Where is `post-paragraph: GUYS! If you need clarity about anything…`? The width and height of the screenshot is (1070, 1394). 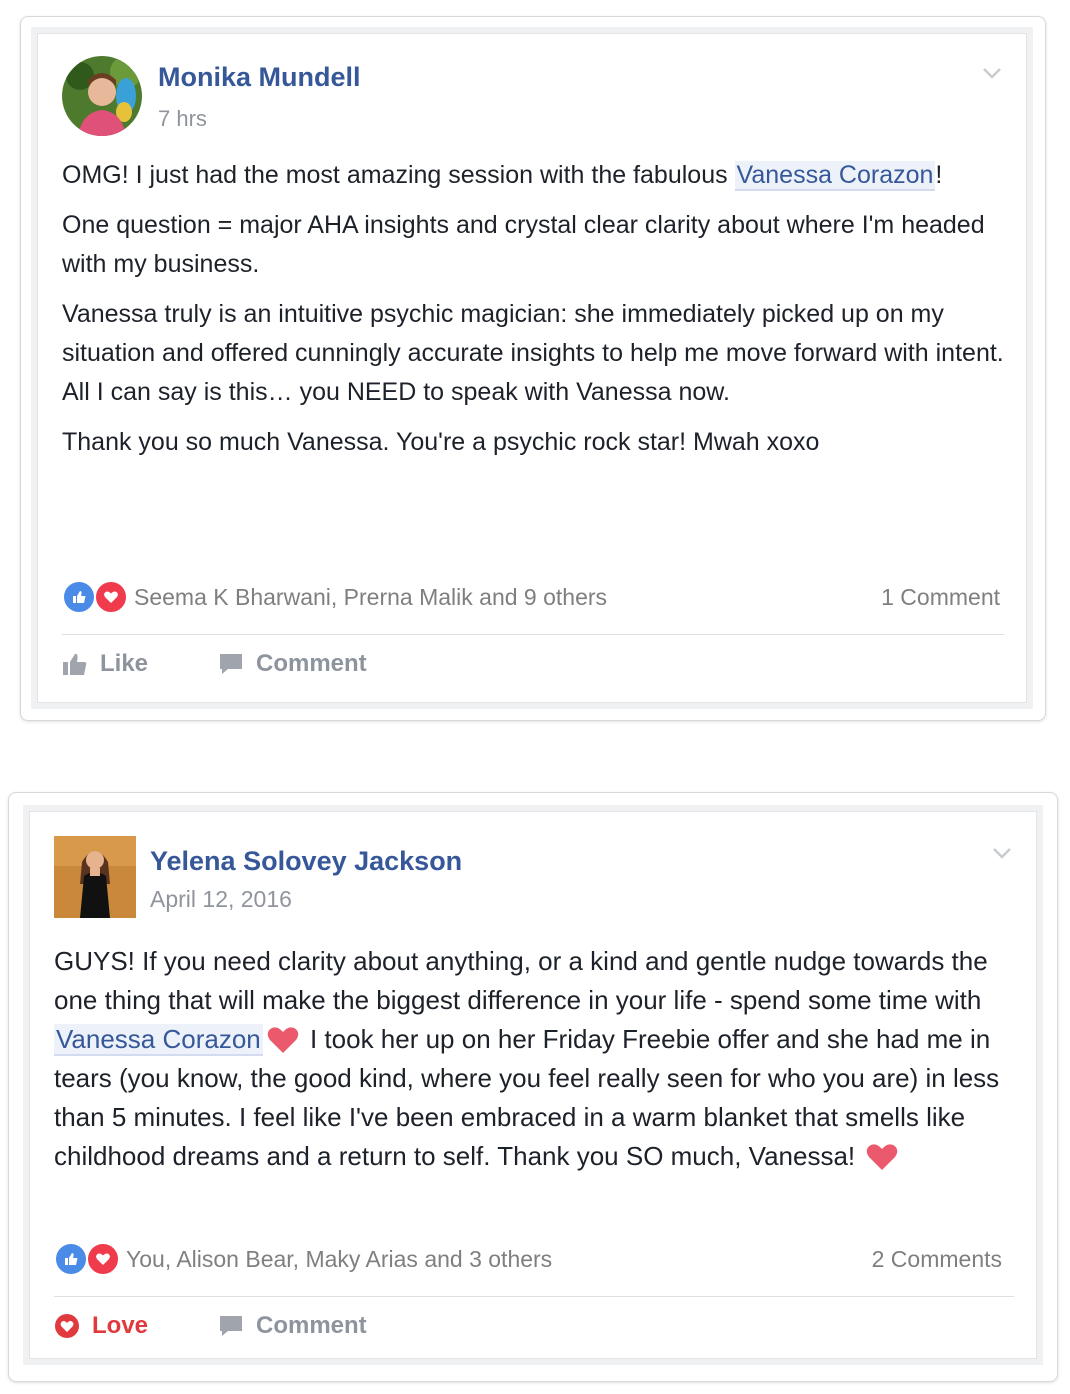
post-paragraph: GUYS! If you need clarity about anything… is located at coordinates (527, 1058).